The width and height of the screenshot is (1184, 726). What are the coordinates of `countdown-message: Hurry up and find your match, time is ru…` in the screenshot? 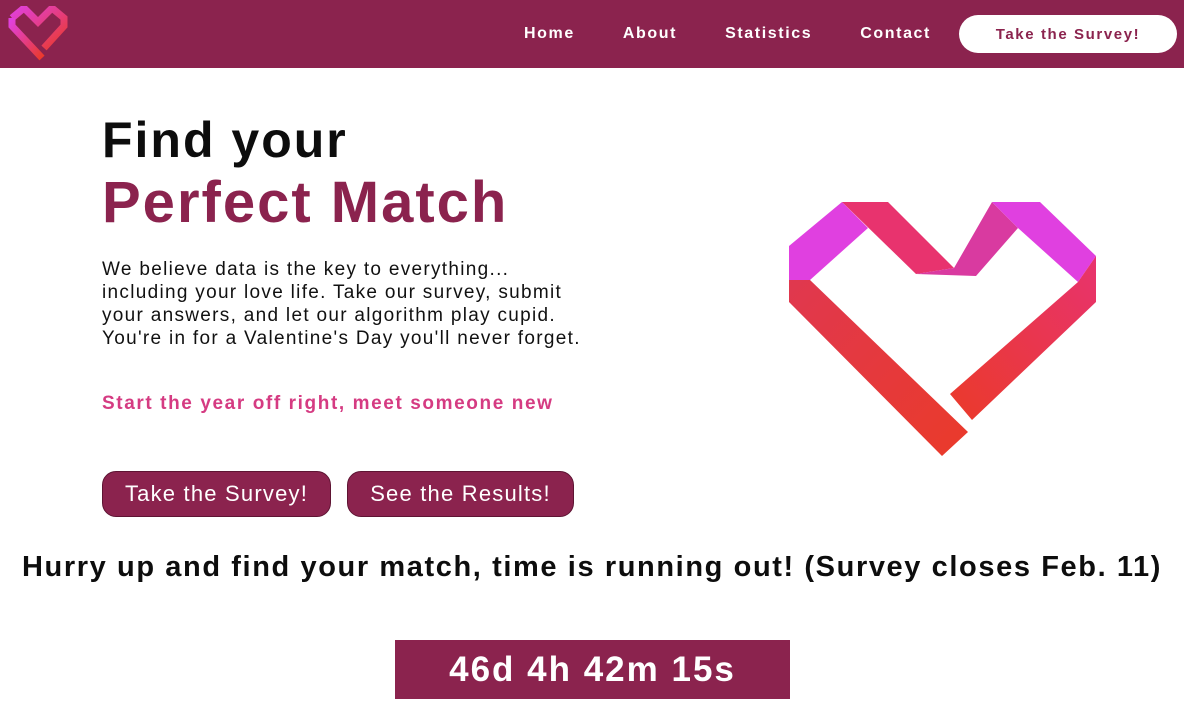 It's located at (591, 567).